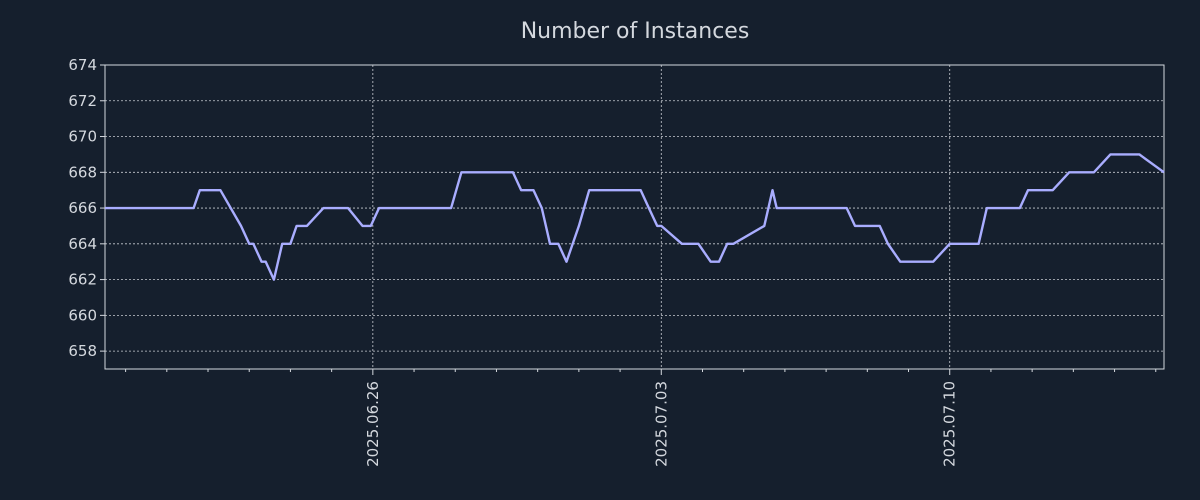 The width and height of the screenshot is (1200, 500). Describe the element at coordinates (82, 244) in the screenshot. I see `y-tick-label: 664` at that location.